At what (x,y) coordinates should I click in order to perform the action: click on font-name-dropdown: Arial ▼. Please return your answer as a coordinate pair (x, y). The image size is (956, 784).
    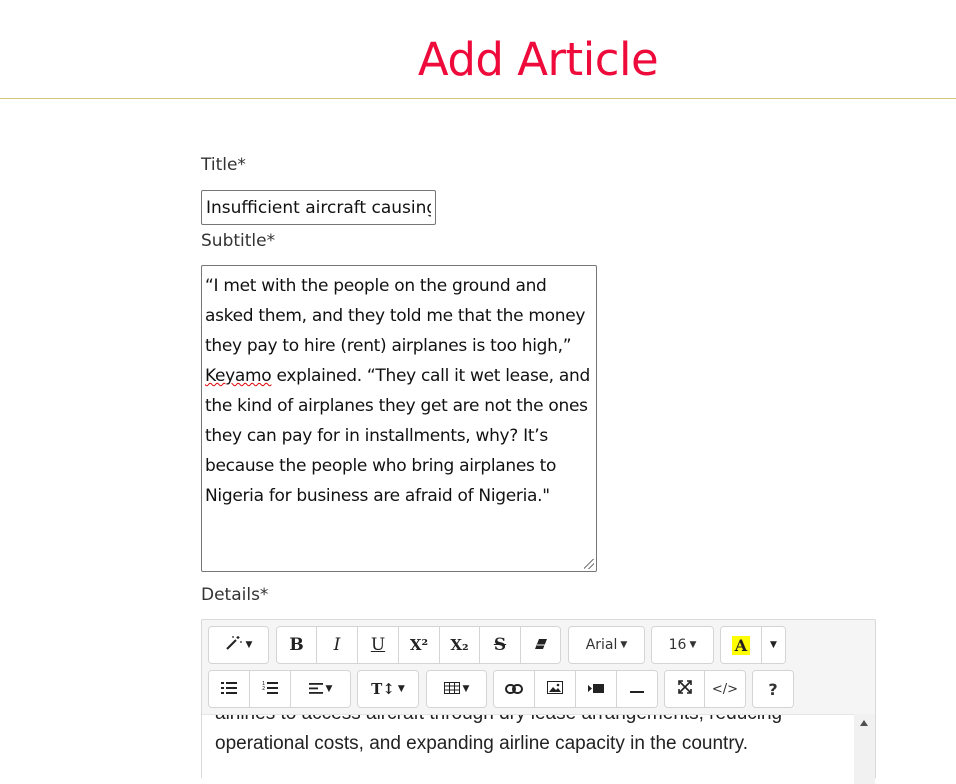
    Looking at the image, I should click on (606, 645).